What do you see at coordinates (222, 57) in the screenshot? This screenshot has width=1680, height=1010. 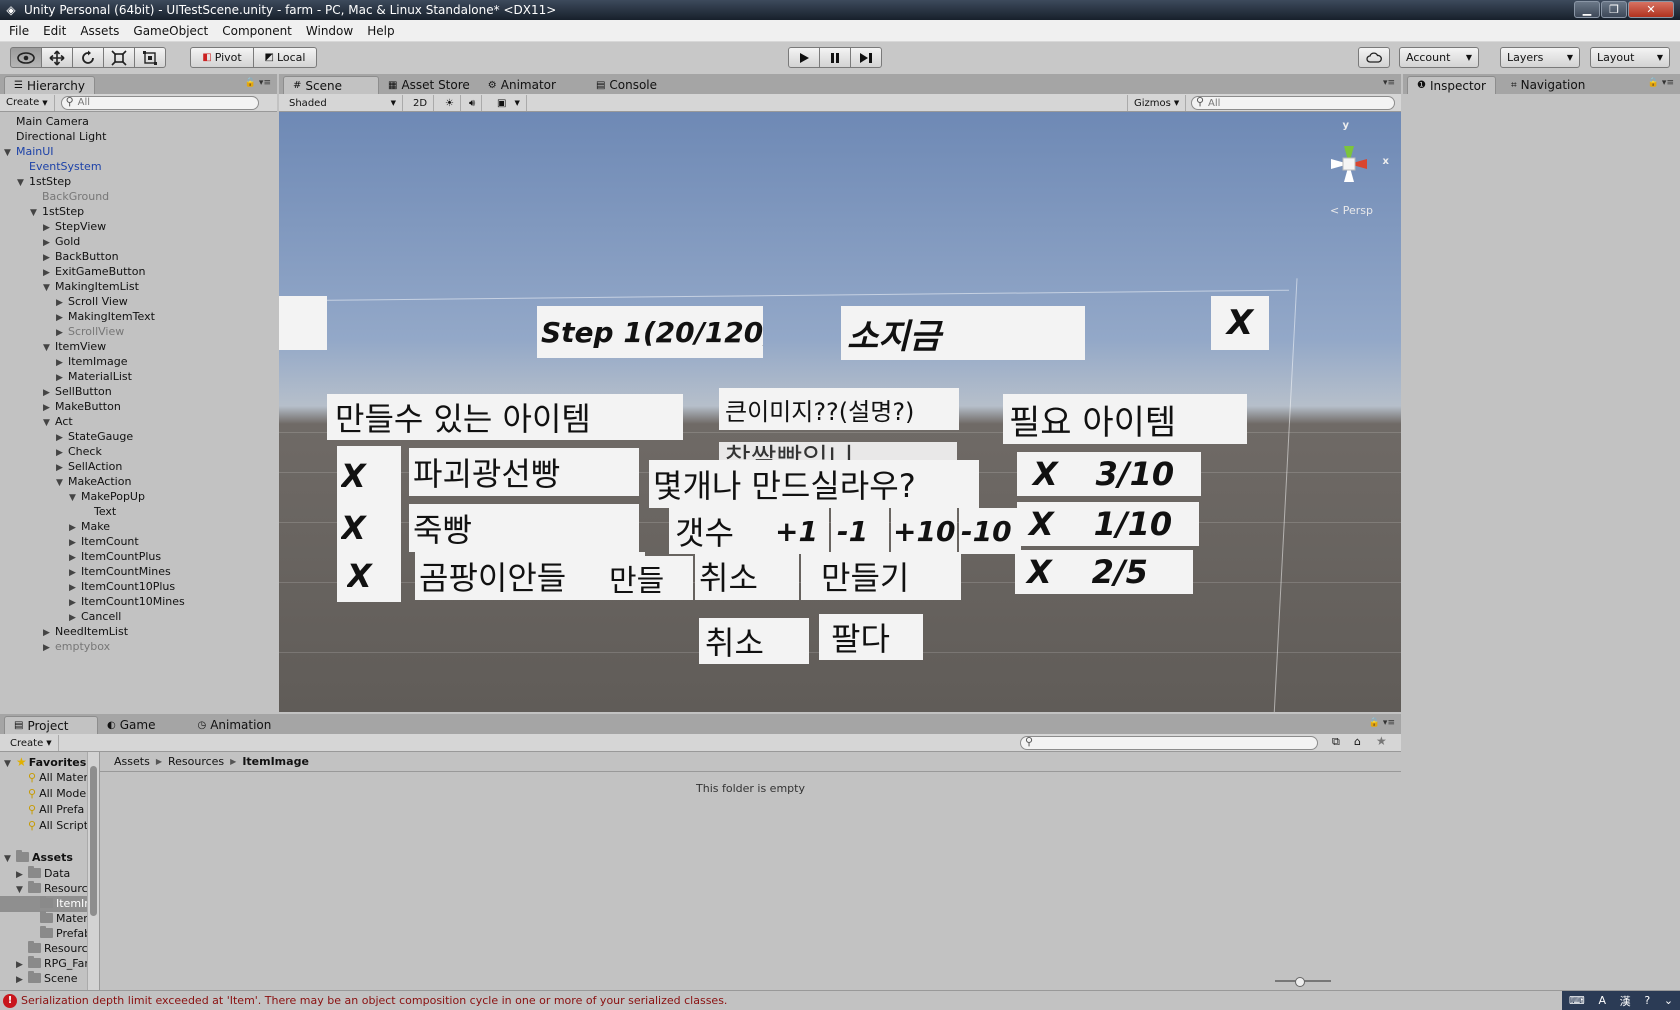 I see `pivot-button: ◧ Pivot` at bounding box center [222, 57].